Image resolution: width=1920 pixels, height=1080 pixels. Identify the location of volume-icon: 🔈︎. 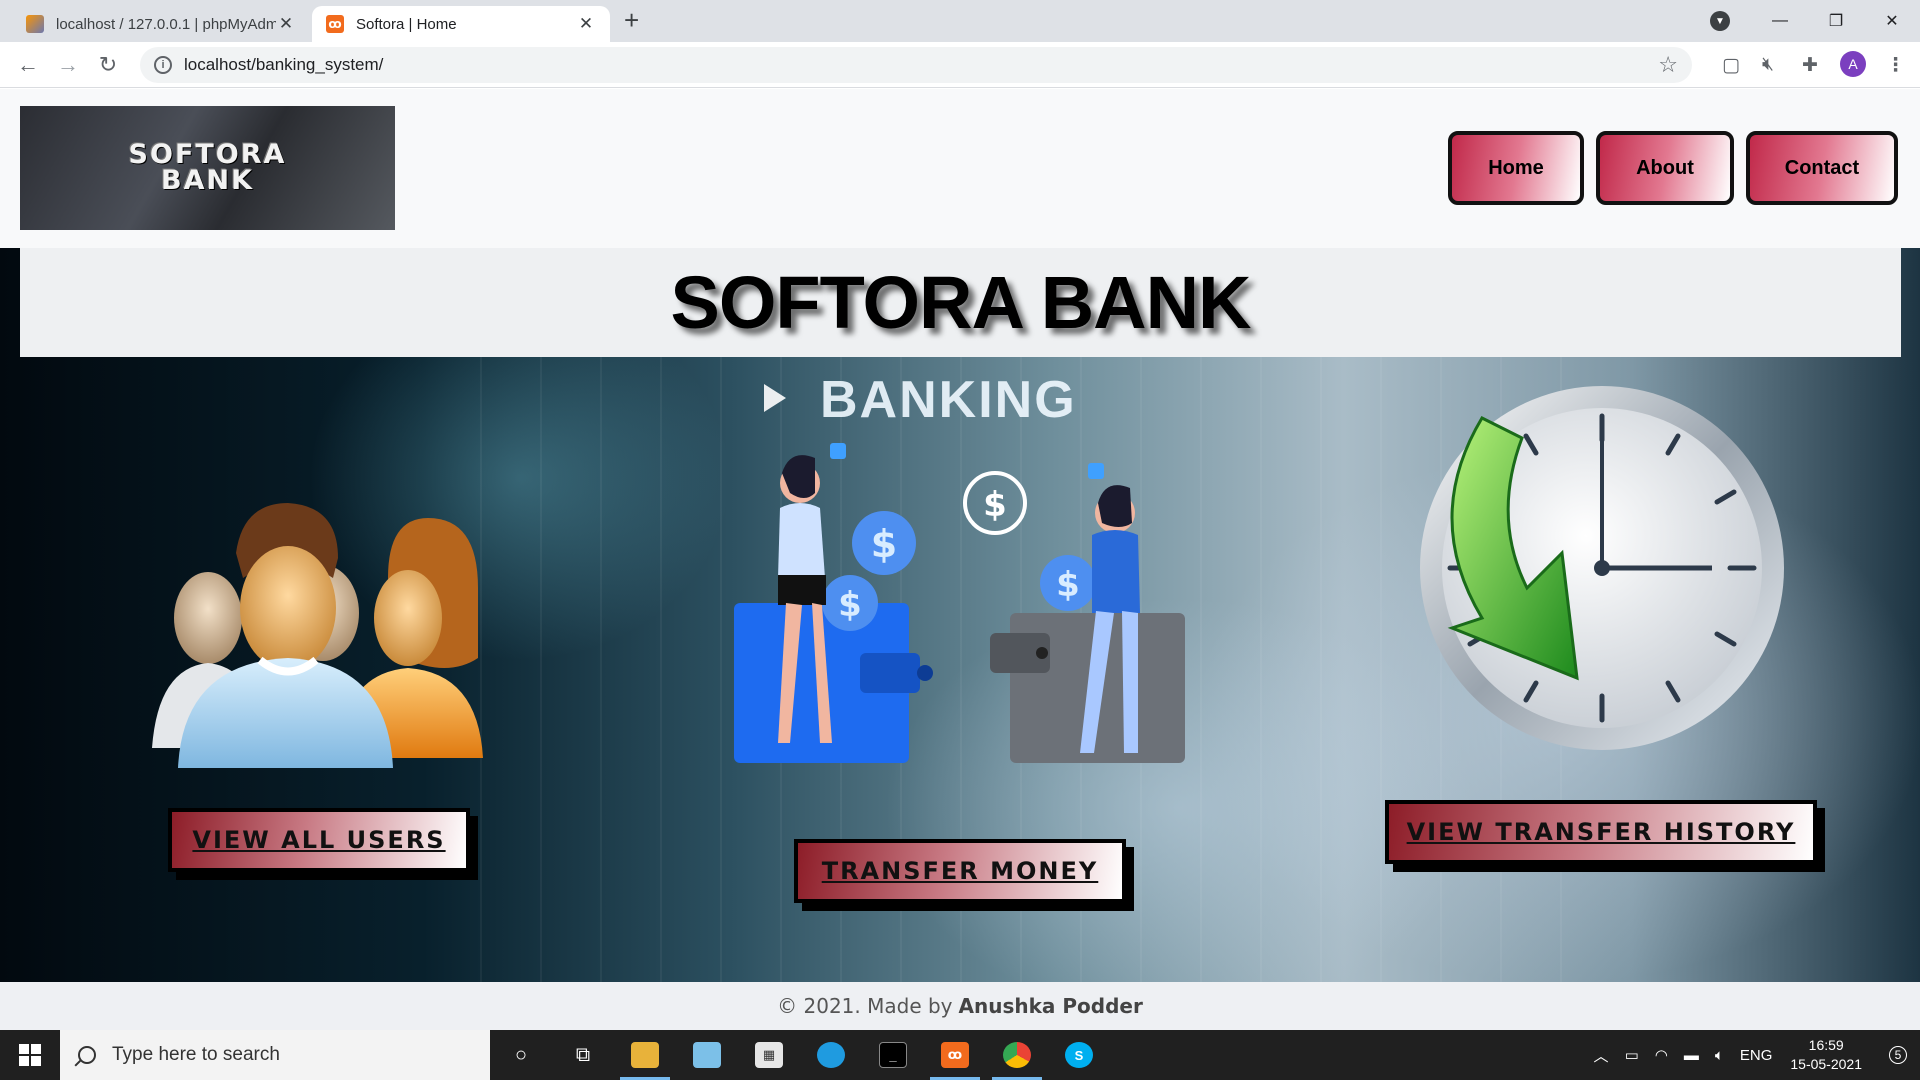
(1719, 1055).